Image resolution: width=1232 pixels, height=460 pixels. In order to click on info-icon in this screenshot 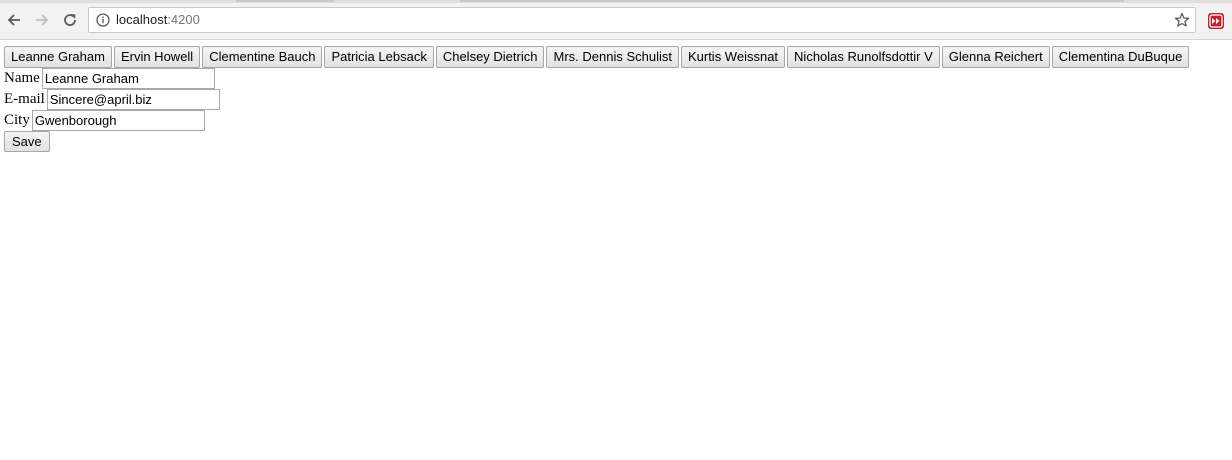, I will do `click(103, 20)`.